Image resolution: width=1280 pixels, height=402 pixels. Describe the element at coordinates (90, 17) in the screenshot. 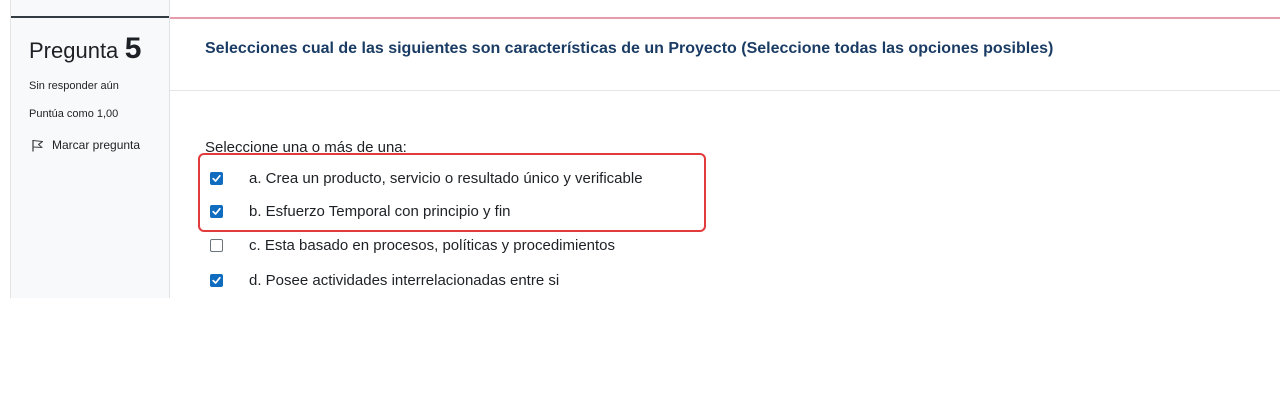

I see `info-top-border` at that location.